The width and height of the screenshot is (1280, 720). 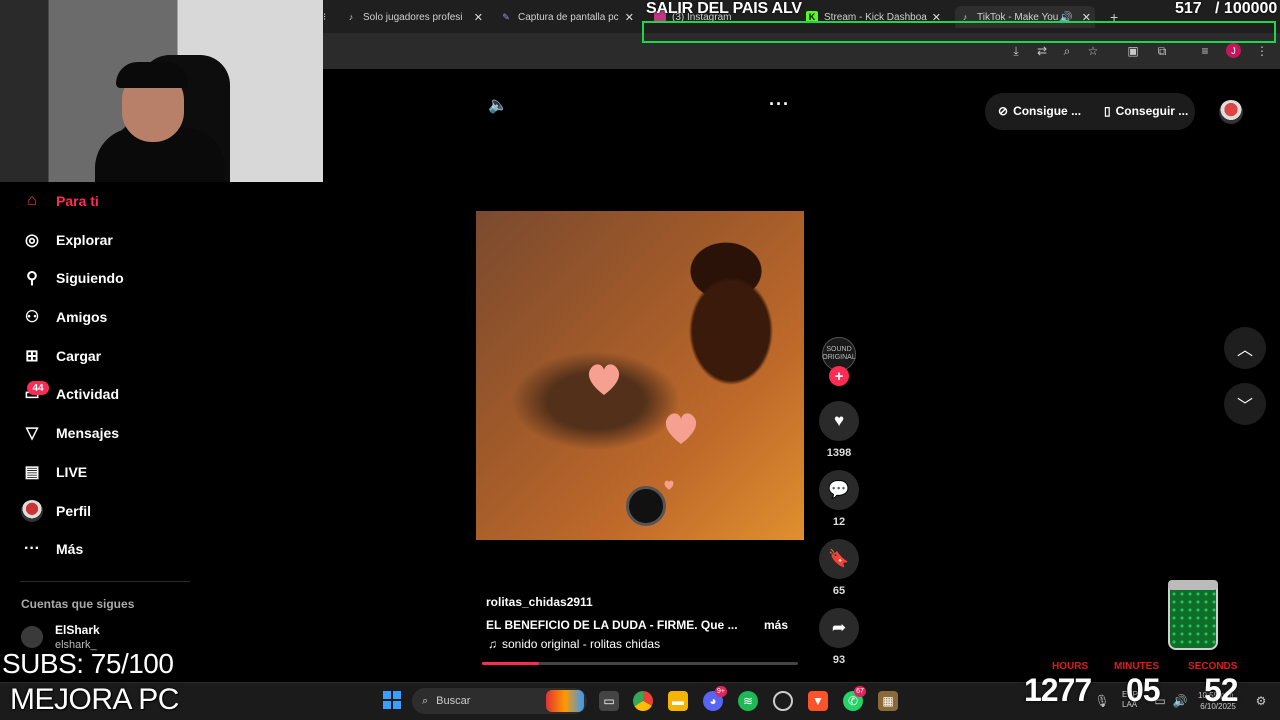 What do you see at coordinates (88, 394) in the screenshot?
I see `sidebar-item-label: Actividad` at bounding box center [88, 394].